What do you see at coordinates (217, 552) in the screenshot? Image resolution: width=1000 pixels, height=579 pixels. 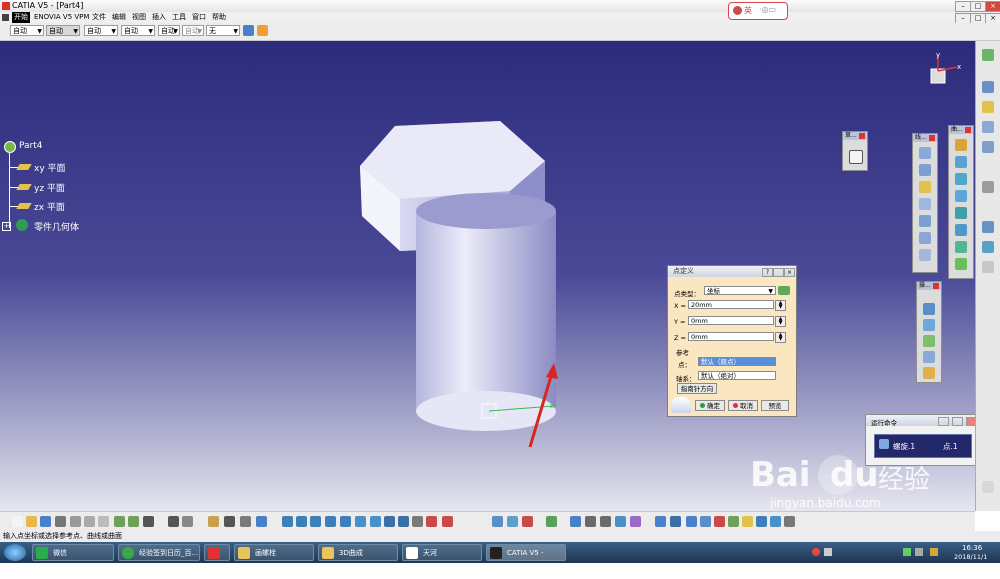 I see `taskbar-app-red` at bounding box center [217, 552].